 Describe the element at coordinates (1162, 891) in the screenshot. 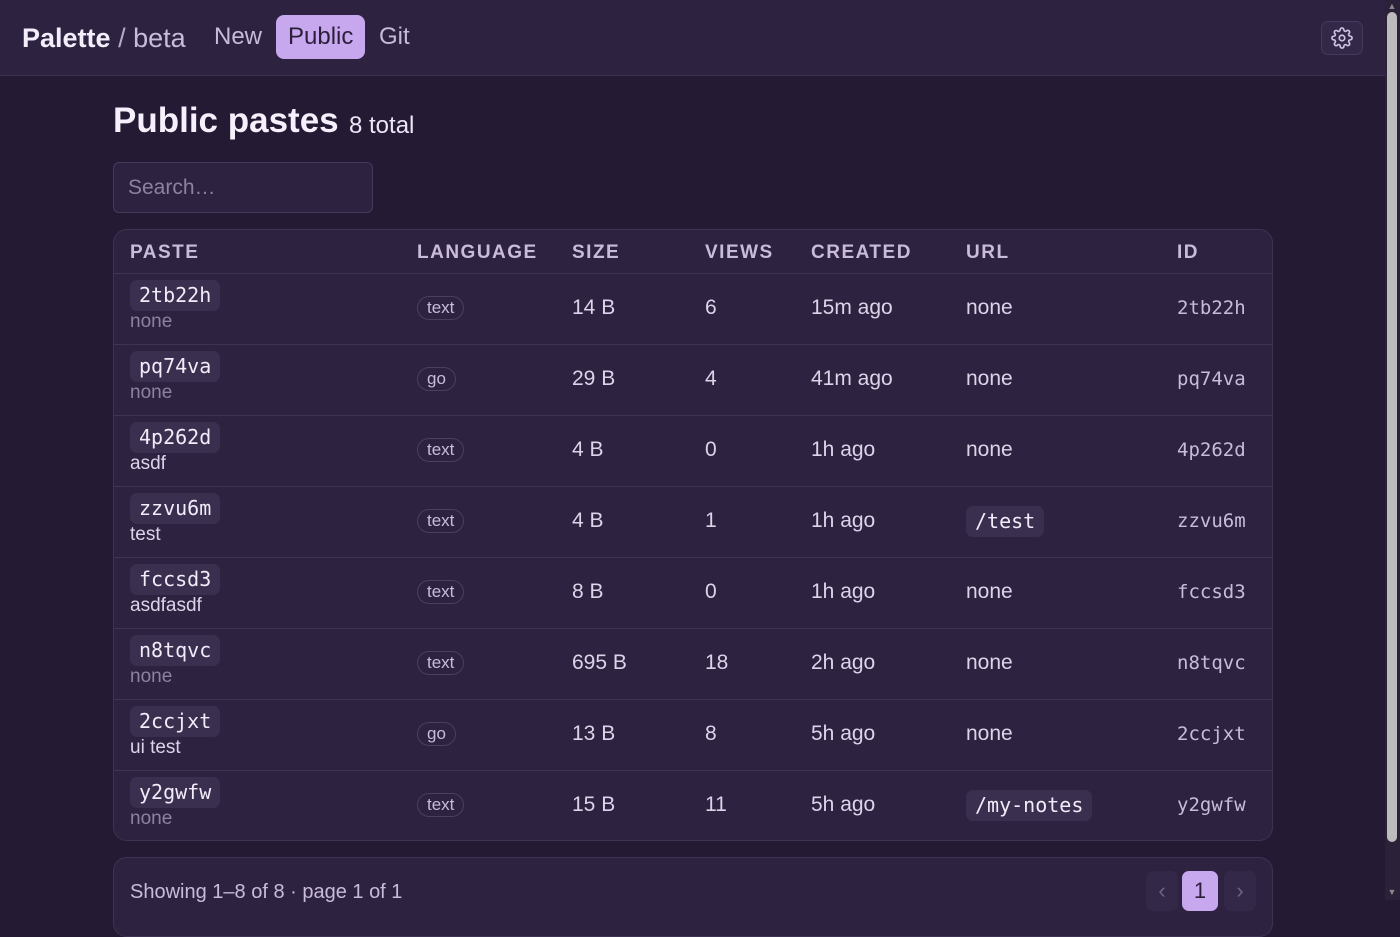

I see `previous-page-button: ‹` at that location.